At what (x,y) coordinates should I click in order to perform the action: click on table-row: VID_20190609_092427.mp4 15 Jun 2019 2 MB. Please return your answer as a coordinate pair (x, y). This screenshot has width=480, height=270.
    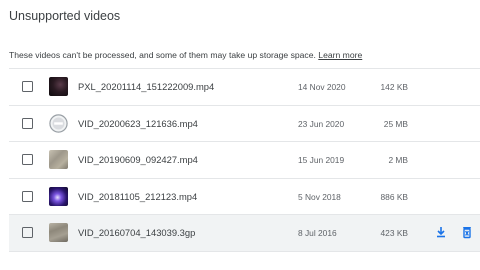
    Looking at the image, I should click on (244, 160).